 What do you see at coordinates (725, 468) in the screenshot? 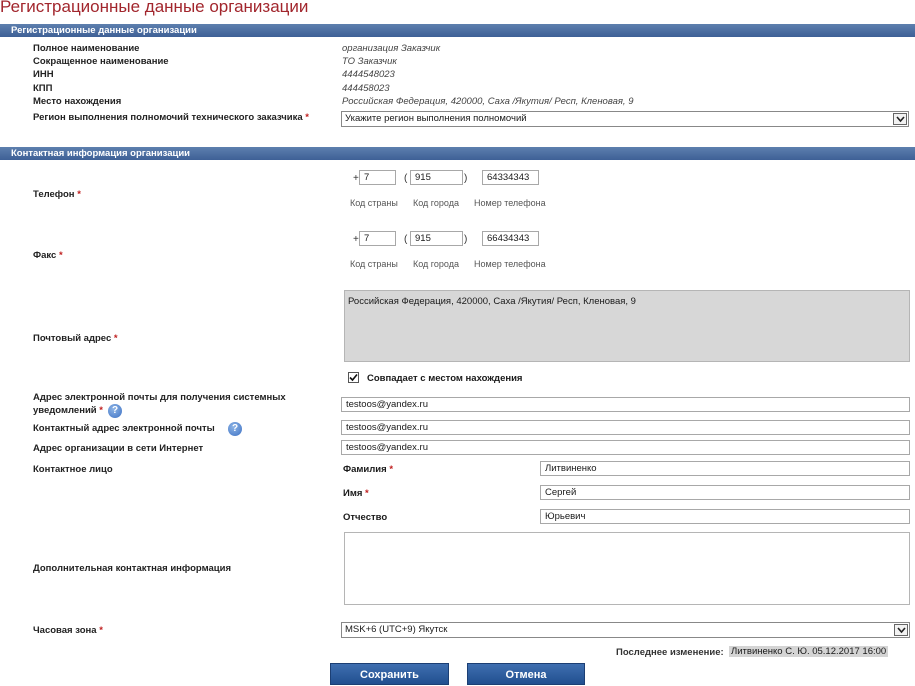
I see `last-name-input: Литвиненко` at bounding box center [725, 468].